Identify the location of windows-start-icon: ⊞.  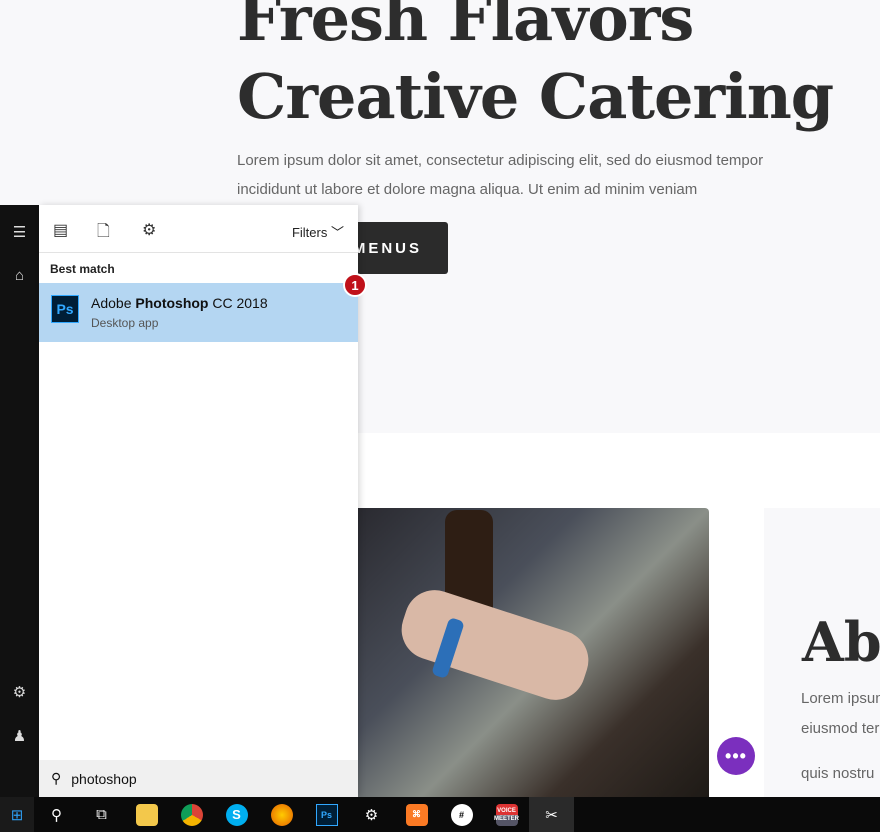
(17, 814).